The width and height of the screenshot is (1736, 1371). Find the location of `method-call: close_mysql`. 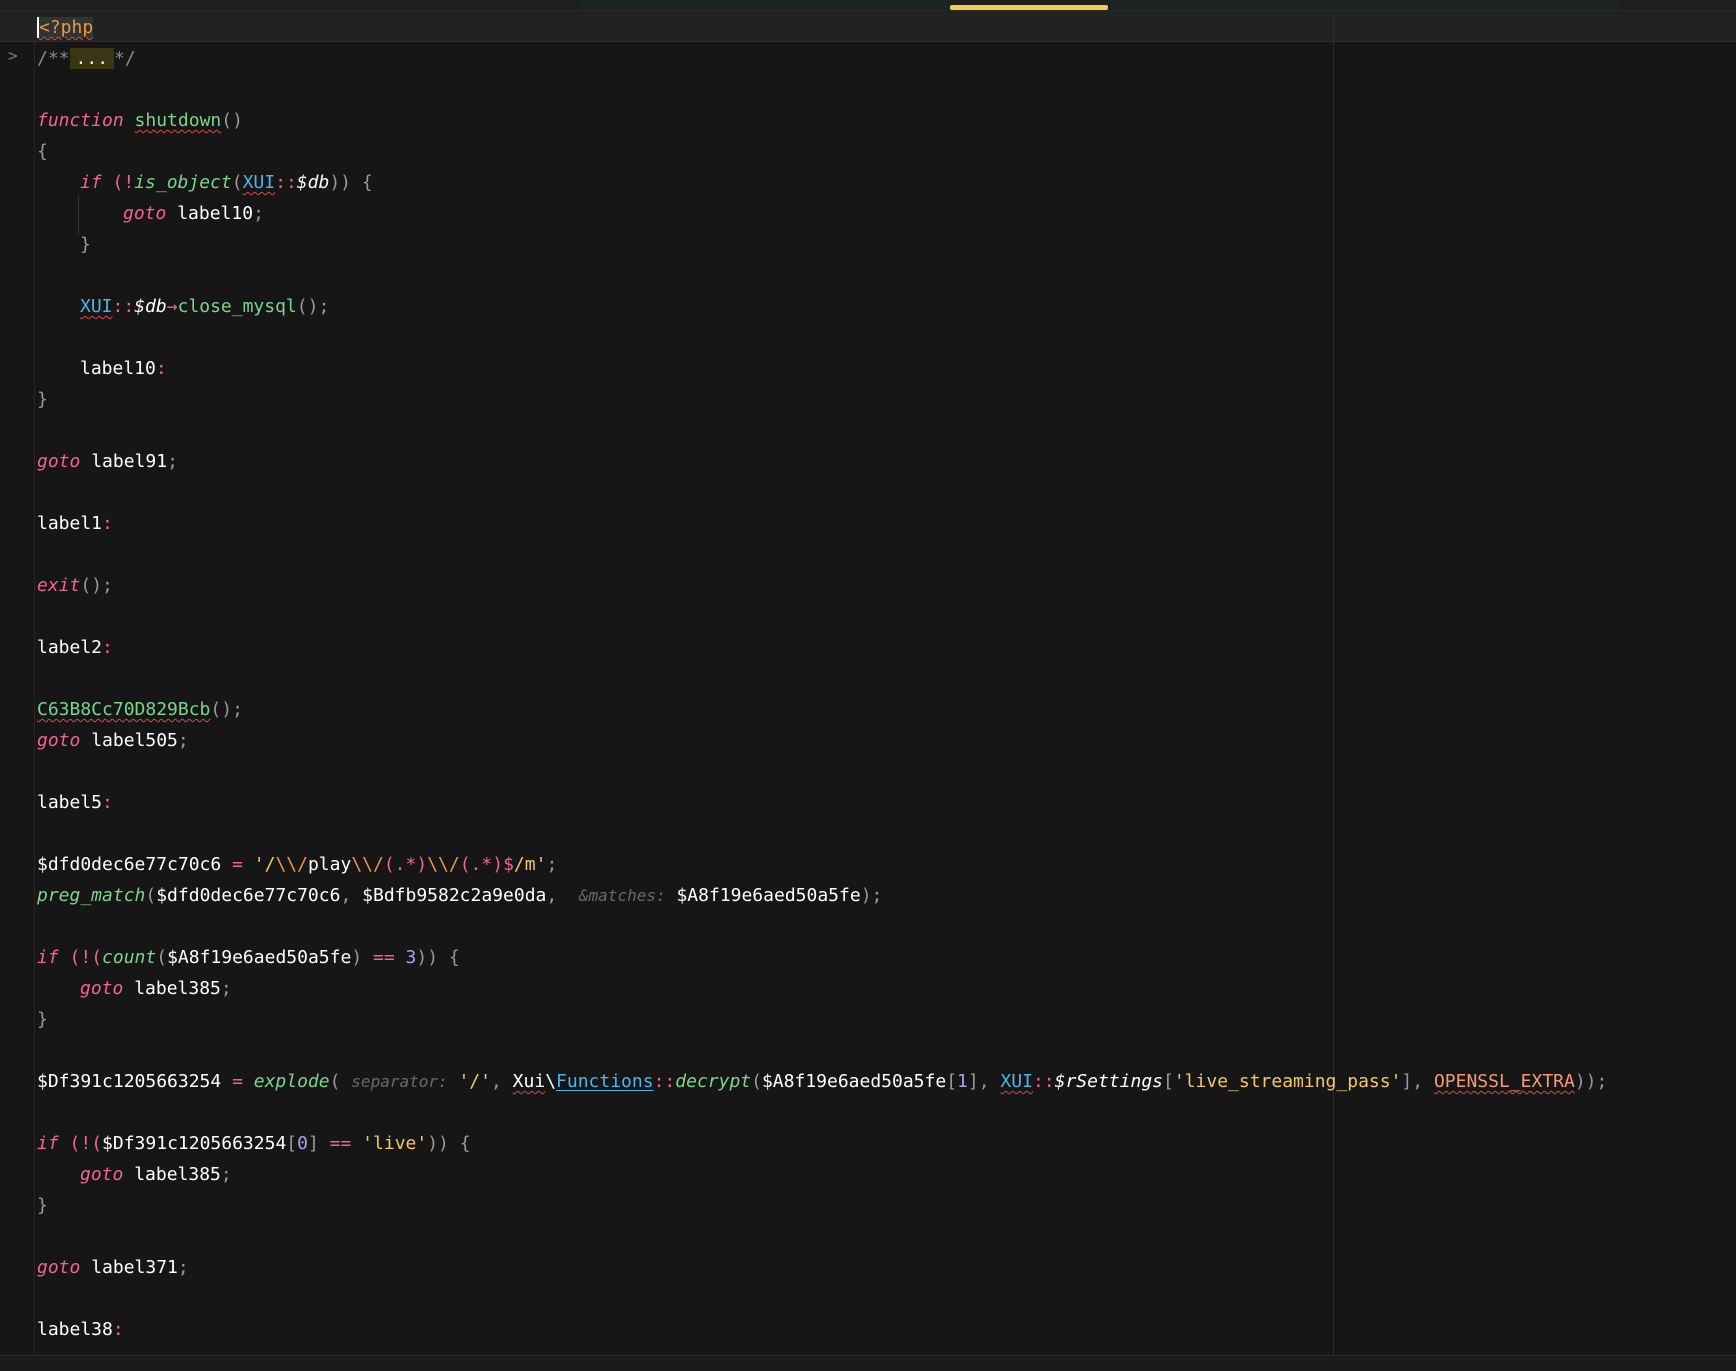

method-call: close_mysql is located at coordinates (237, 306).